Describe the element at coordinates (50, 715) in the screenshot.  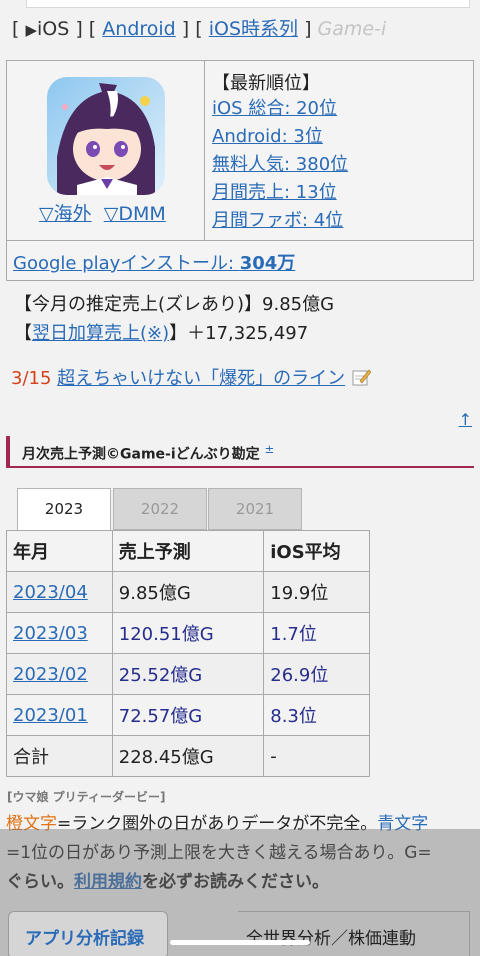
I see `month-link: 2023/01` at that location.